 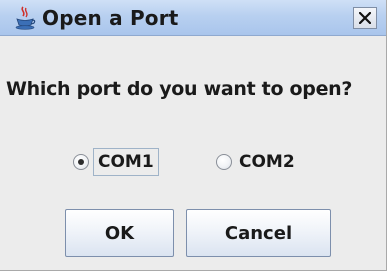 I want to click on radio-button-com1, so click(x=81, y=162).